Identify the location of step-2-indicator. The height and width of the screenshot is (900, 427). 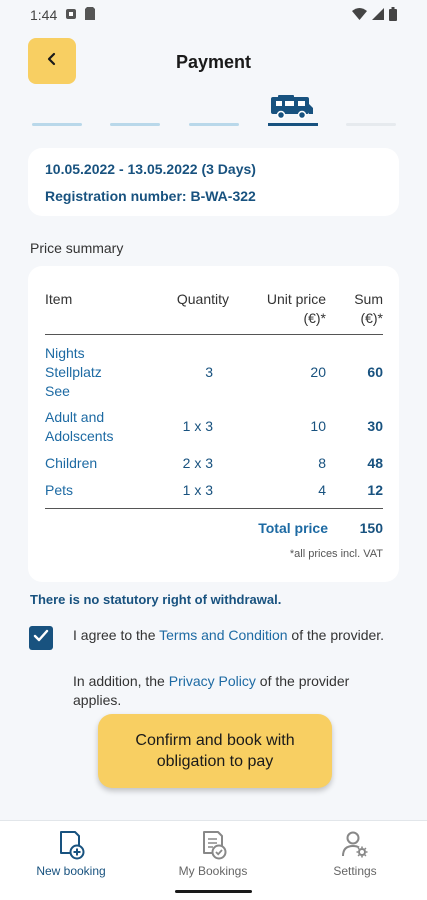
(135, 124).